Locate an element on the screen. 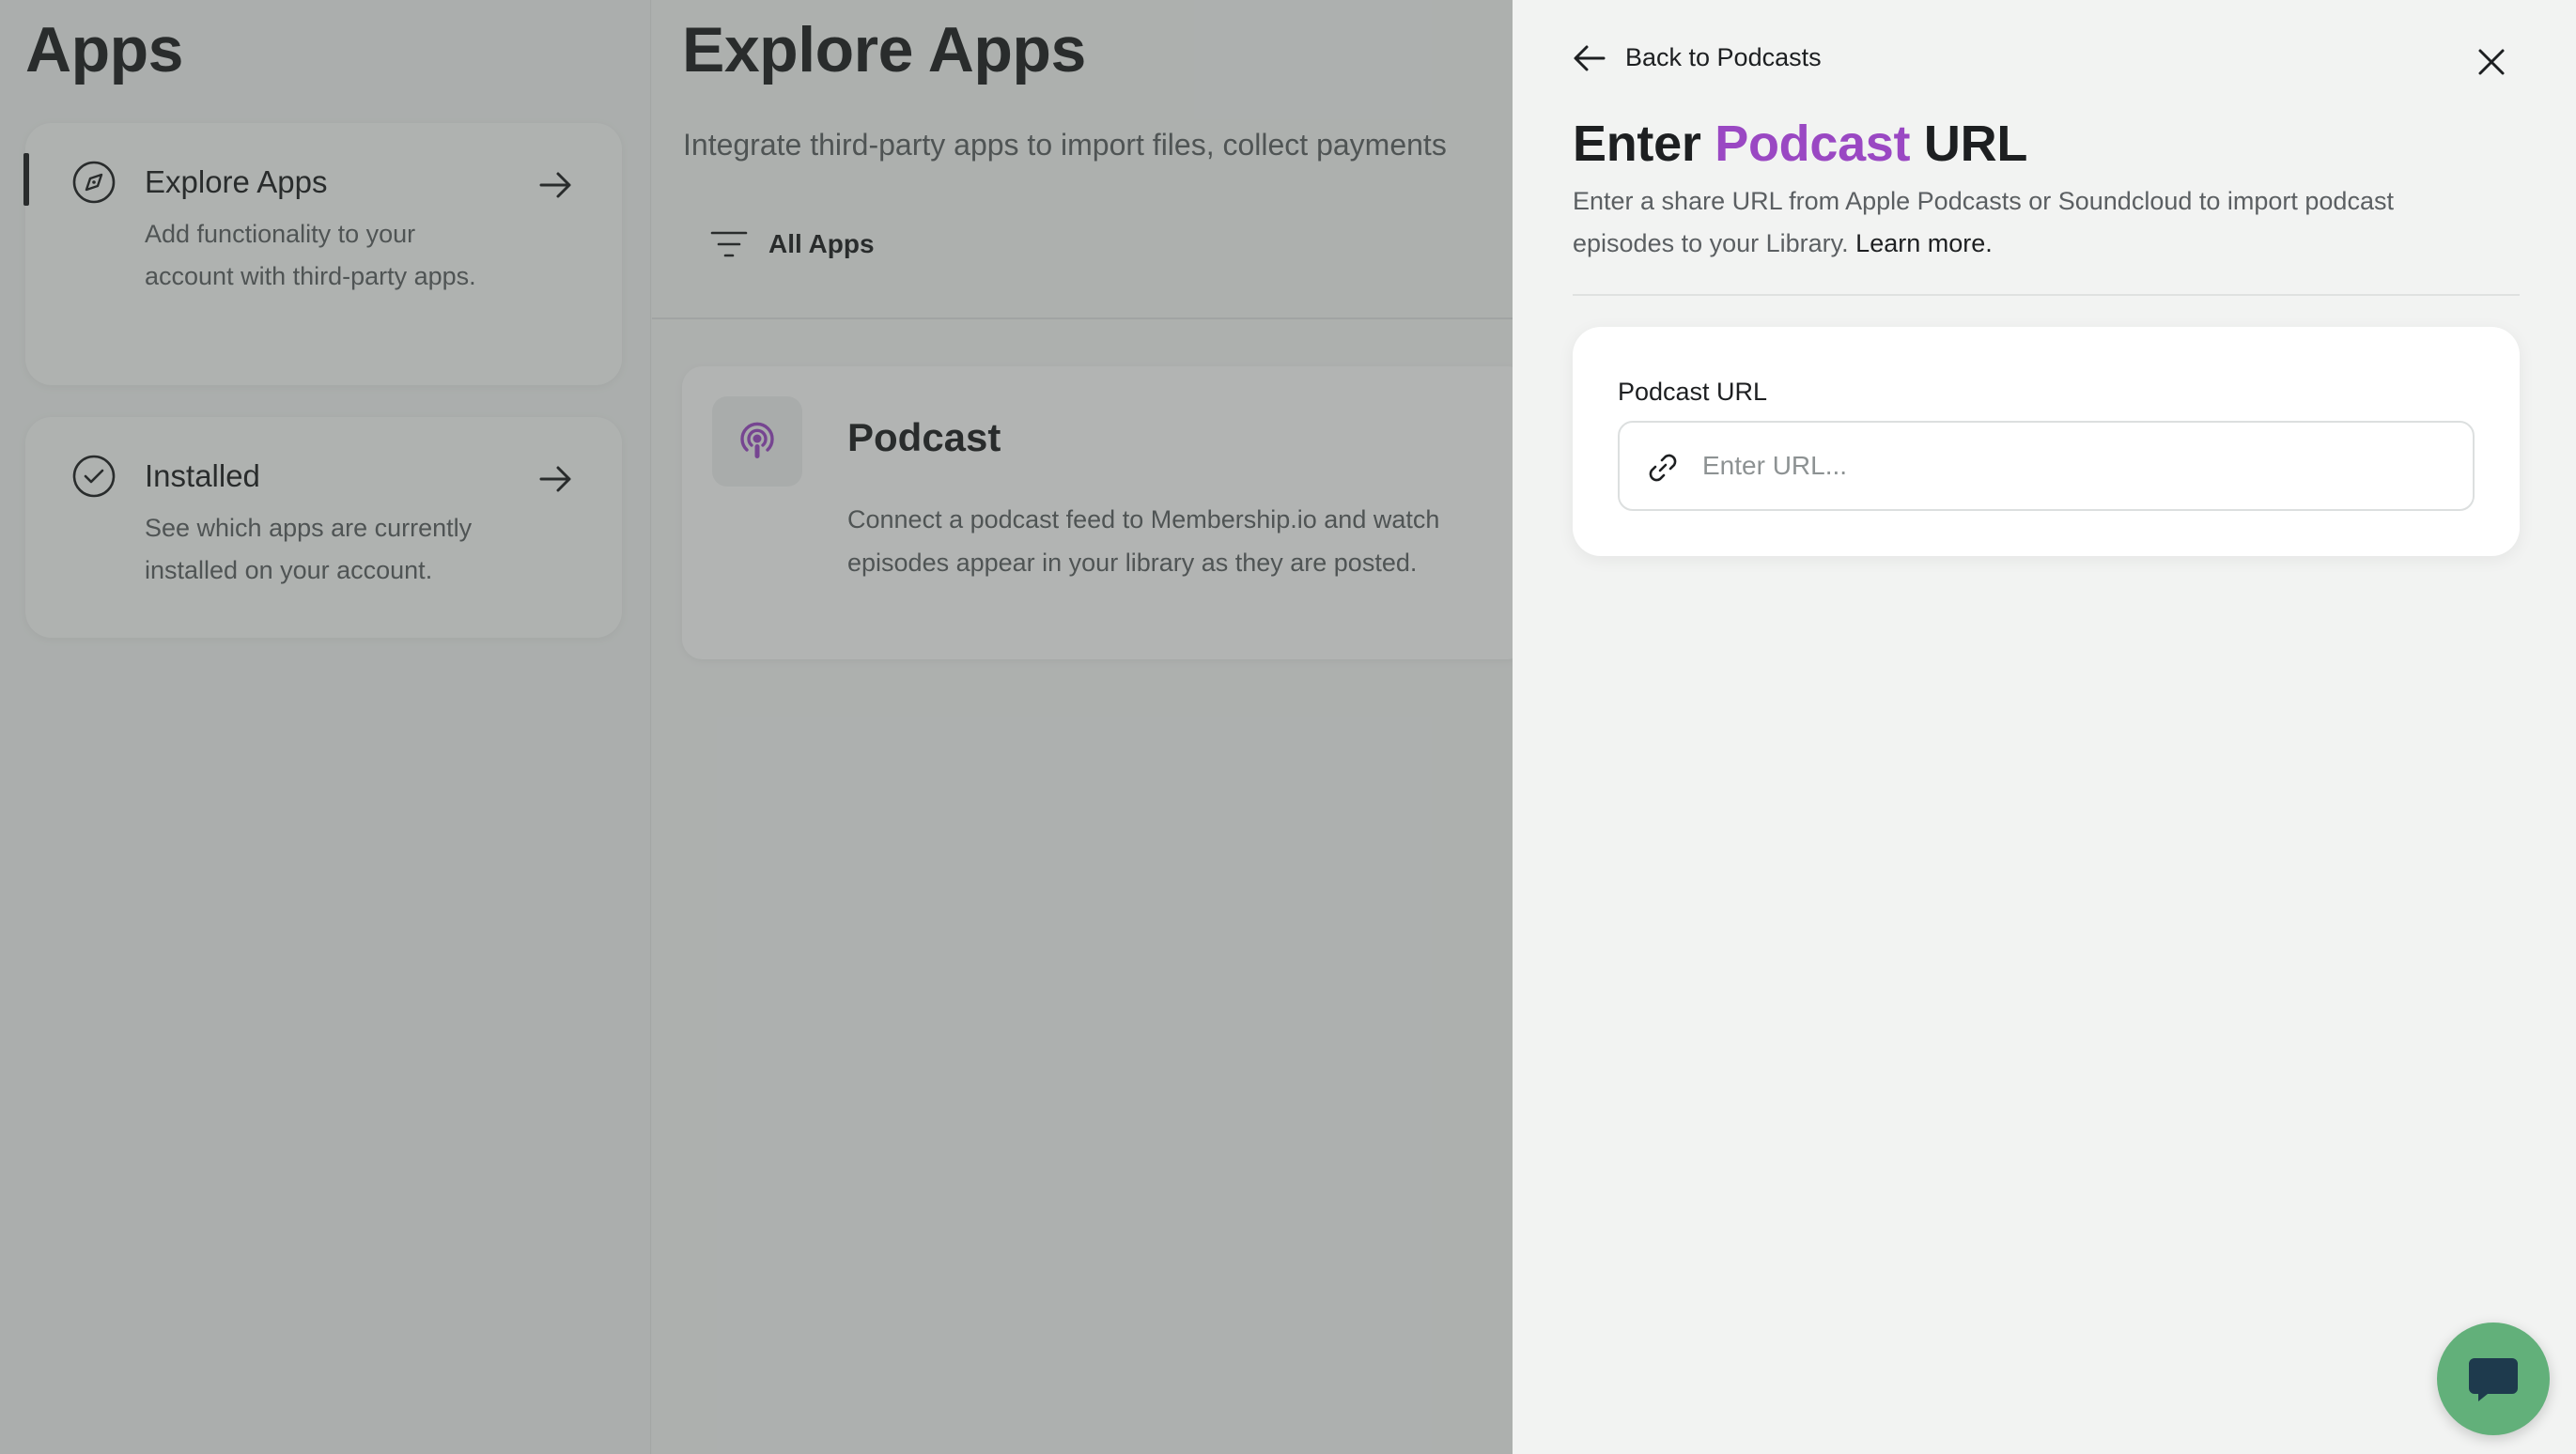 The width and height of the screenshot is (2576, 1454). title-accent: Podcast is located at coordinates (1813, 144).